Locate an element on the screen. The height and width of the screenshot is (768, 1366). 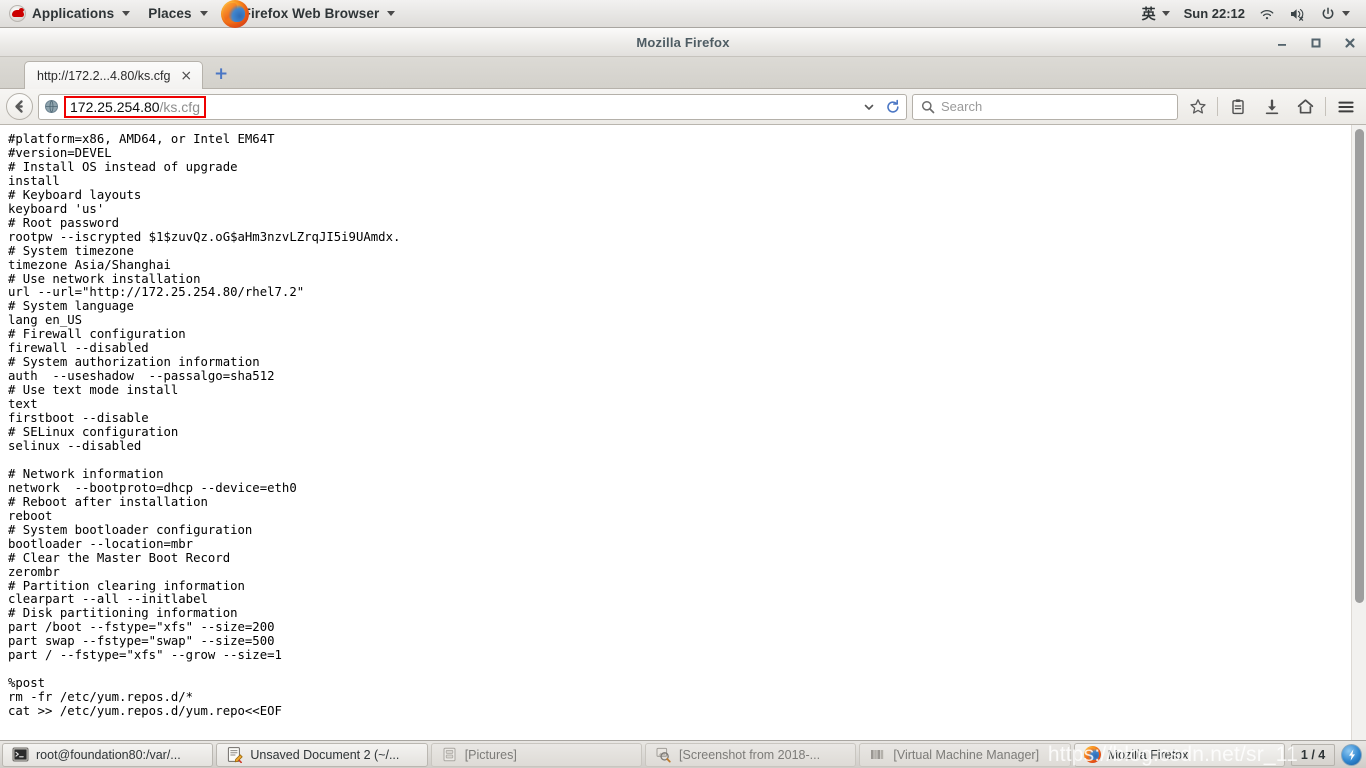
tab-strip: http://172.2...4.80/ks.cfg × + is located at coordinates (683, 73).